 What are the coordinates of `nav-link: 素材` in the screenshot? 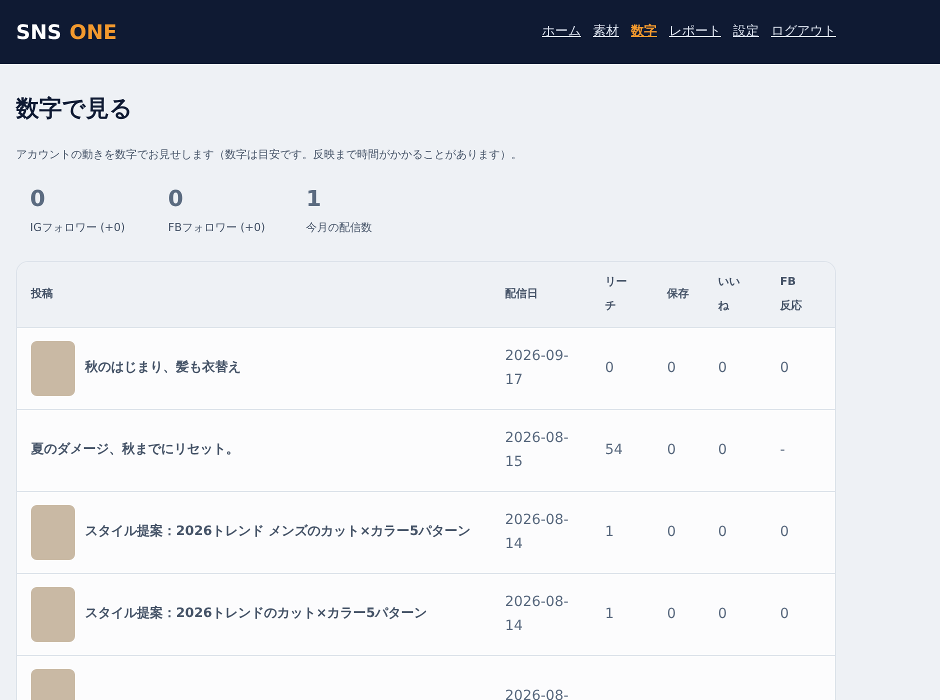 It's located at (606, 32).